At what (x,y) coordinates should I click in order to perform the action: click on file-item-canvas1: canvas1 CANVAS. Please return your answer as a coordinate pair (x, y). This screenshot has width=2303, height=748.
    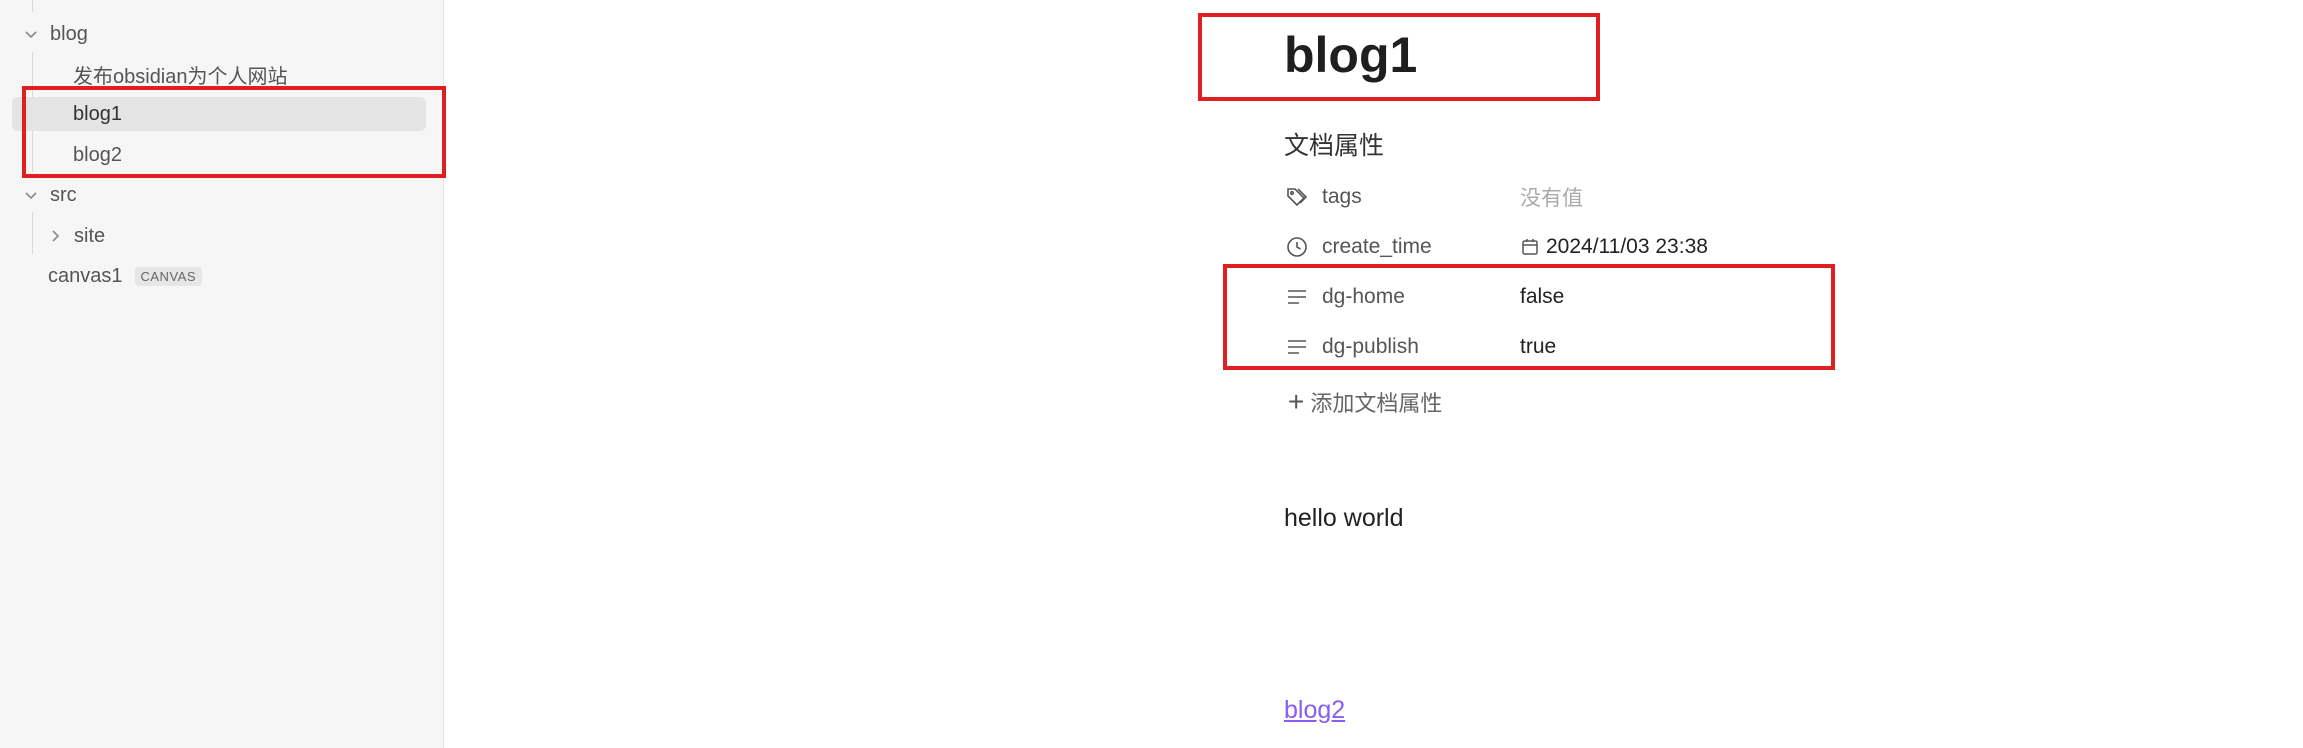
    Looking at the image, I should click on (125, 276).